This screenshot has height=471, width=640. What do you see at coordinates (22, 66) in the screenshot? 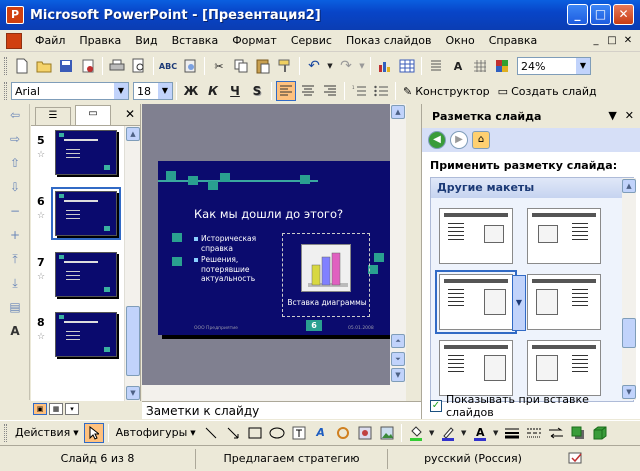
I see `new-document-icon` at bounding box center [22, 66].